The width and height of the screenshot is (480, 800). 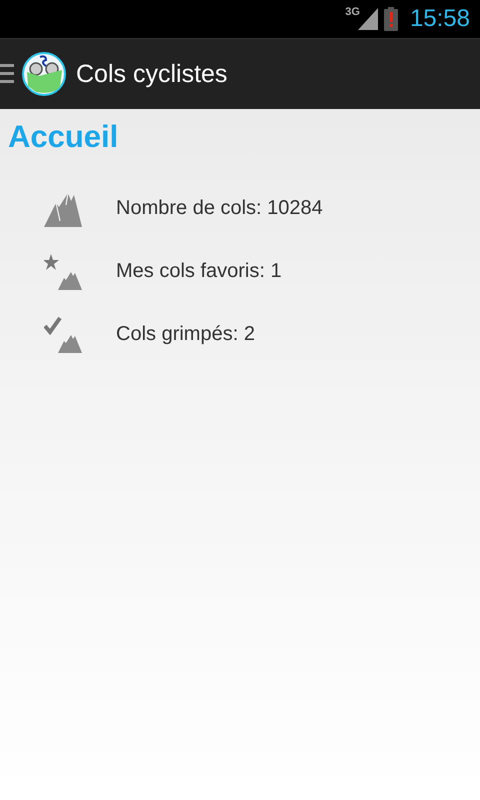 What do you see at coordinates (152, 74) in the screenshot?
I see `app-title: Cols cyclistes` at bounding box center [152, 74].